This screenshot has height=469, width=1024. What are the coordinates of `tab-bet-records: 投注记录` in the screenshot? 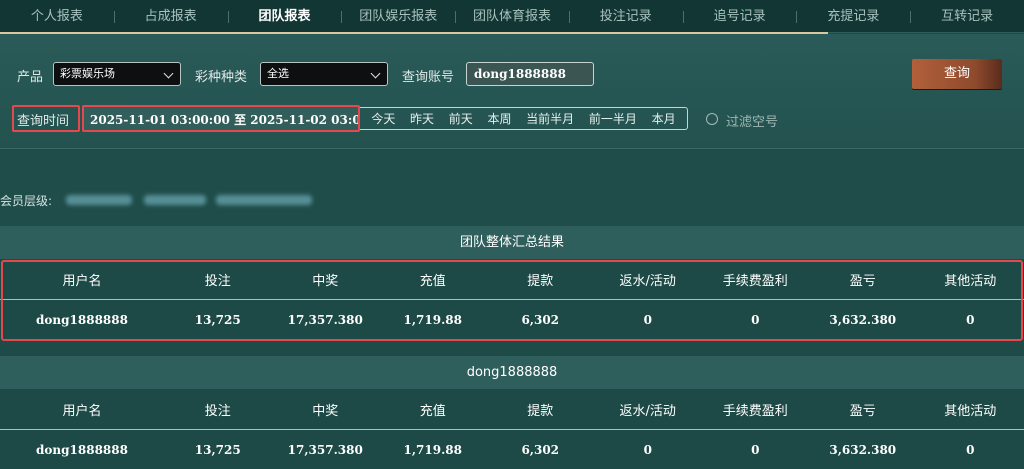 It's located at (625, 16).